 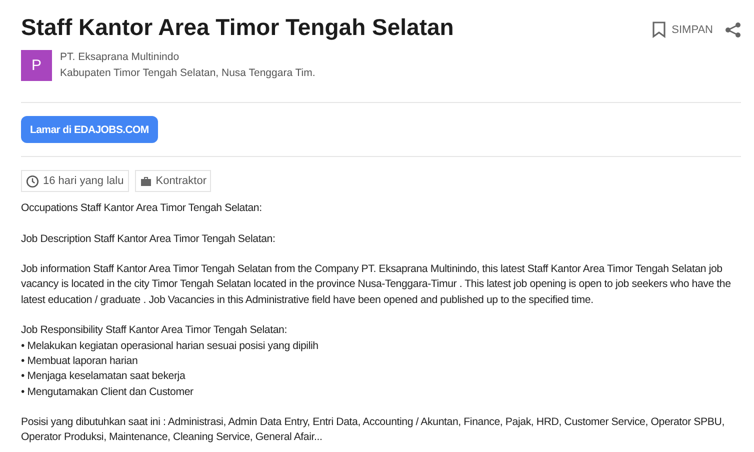 What do you see at coordinates (32, 181) in the screenshot?
I see `clock-icon` at bounding box center [32, 181].